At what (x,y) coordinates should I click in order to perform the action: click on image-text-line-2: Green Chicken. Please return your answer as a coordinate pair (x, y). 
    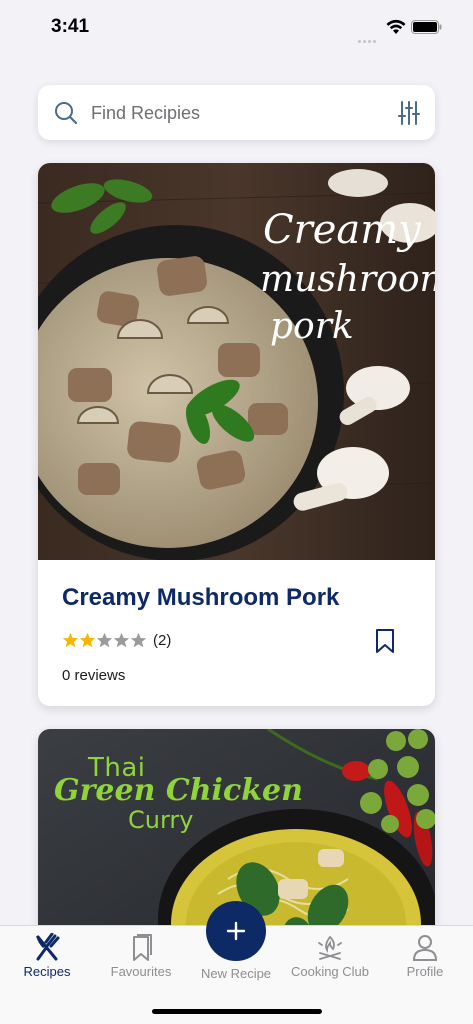
    Looking at the image, I should click on (178, 790).